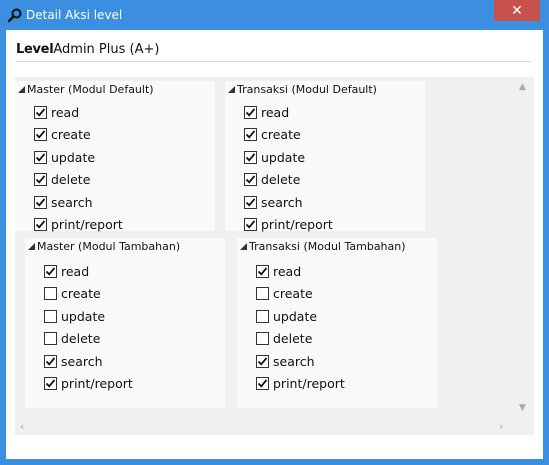 This screenshot has height=465, width=549. I want to click on close-button: ✕, so click(517, 10).